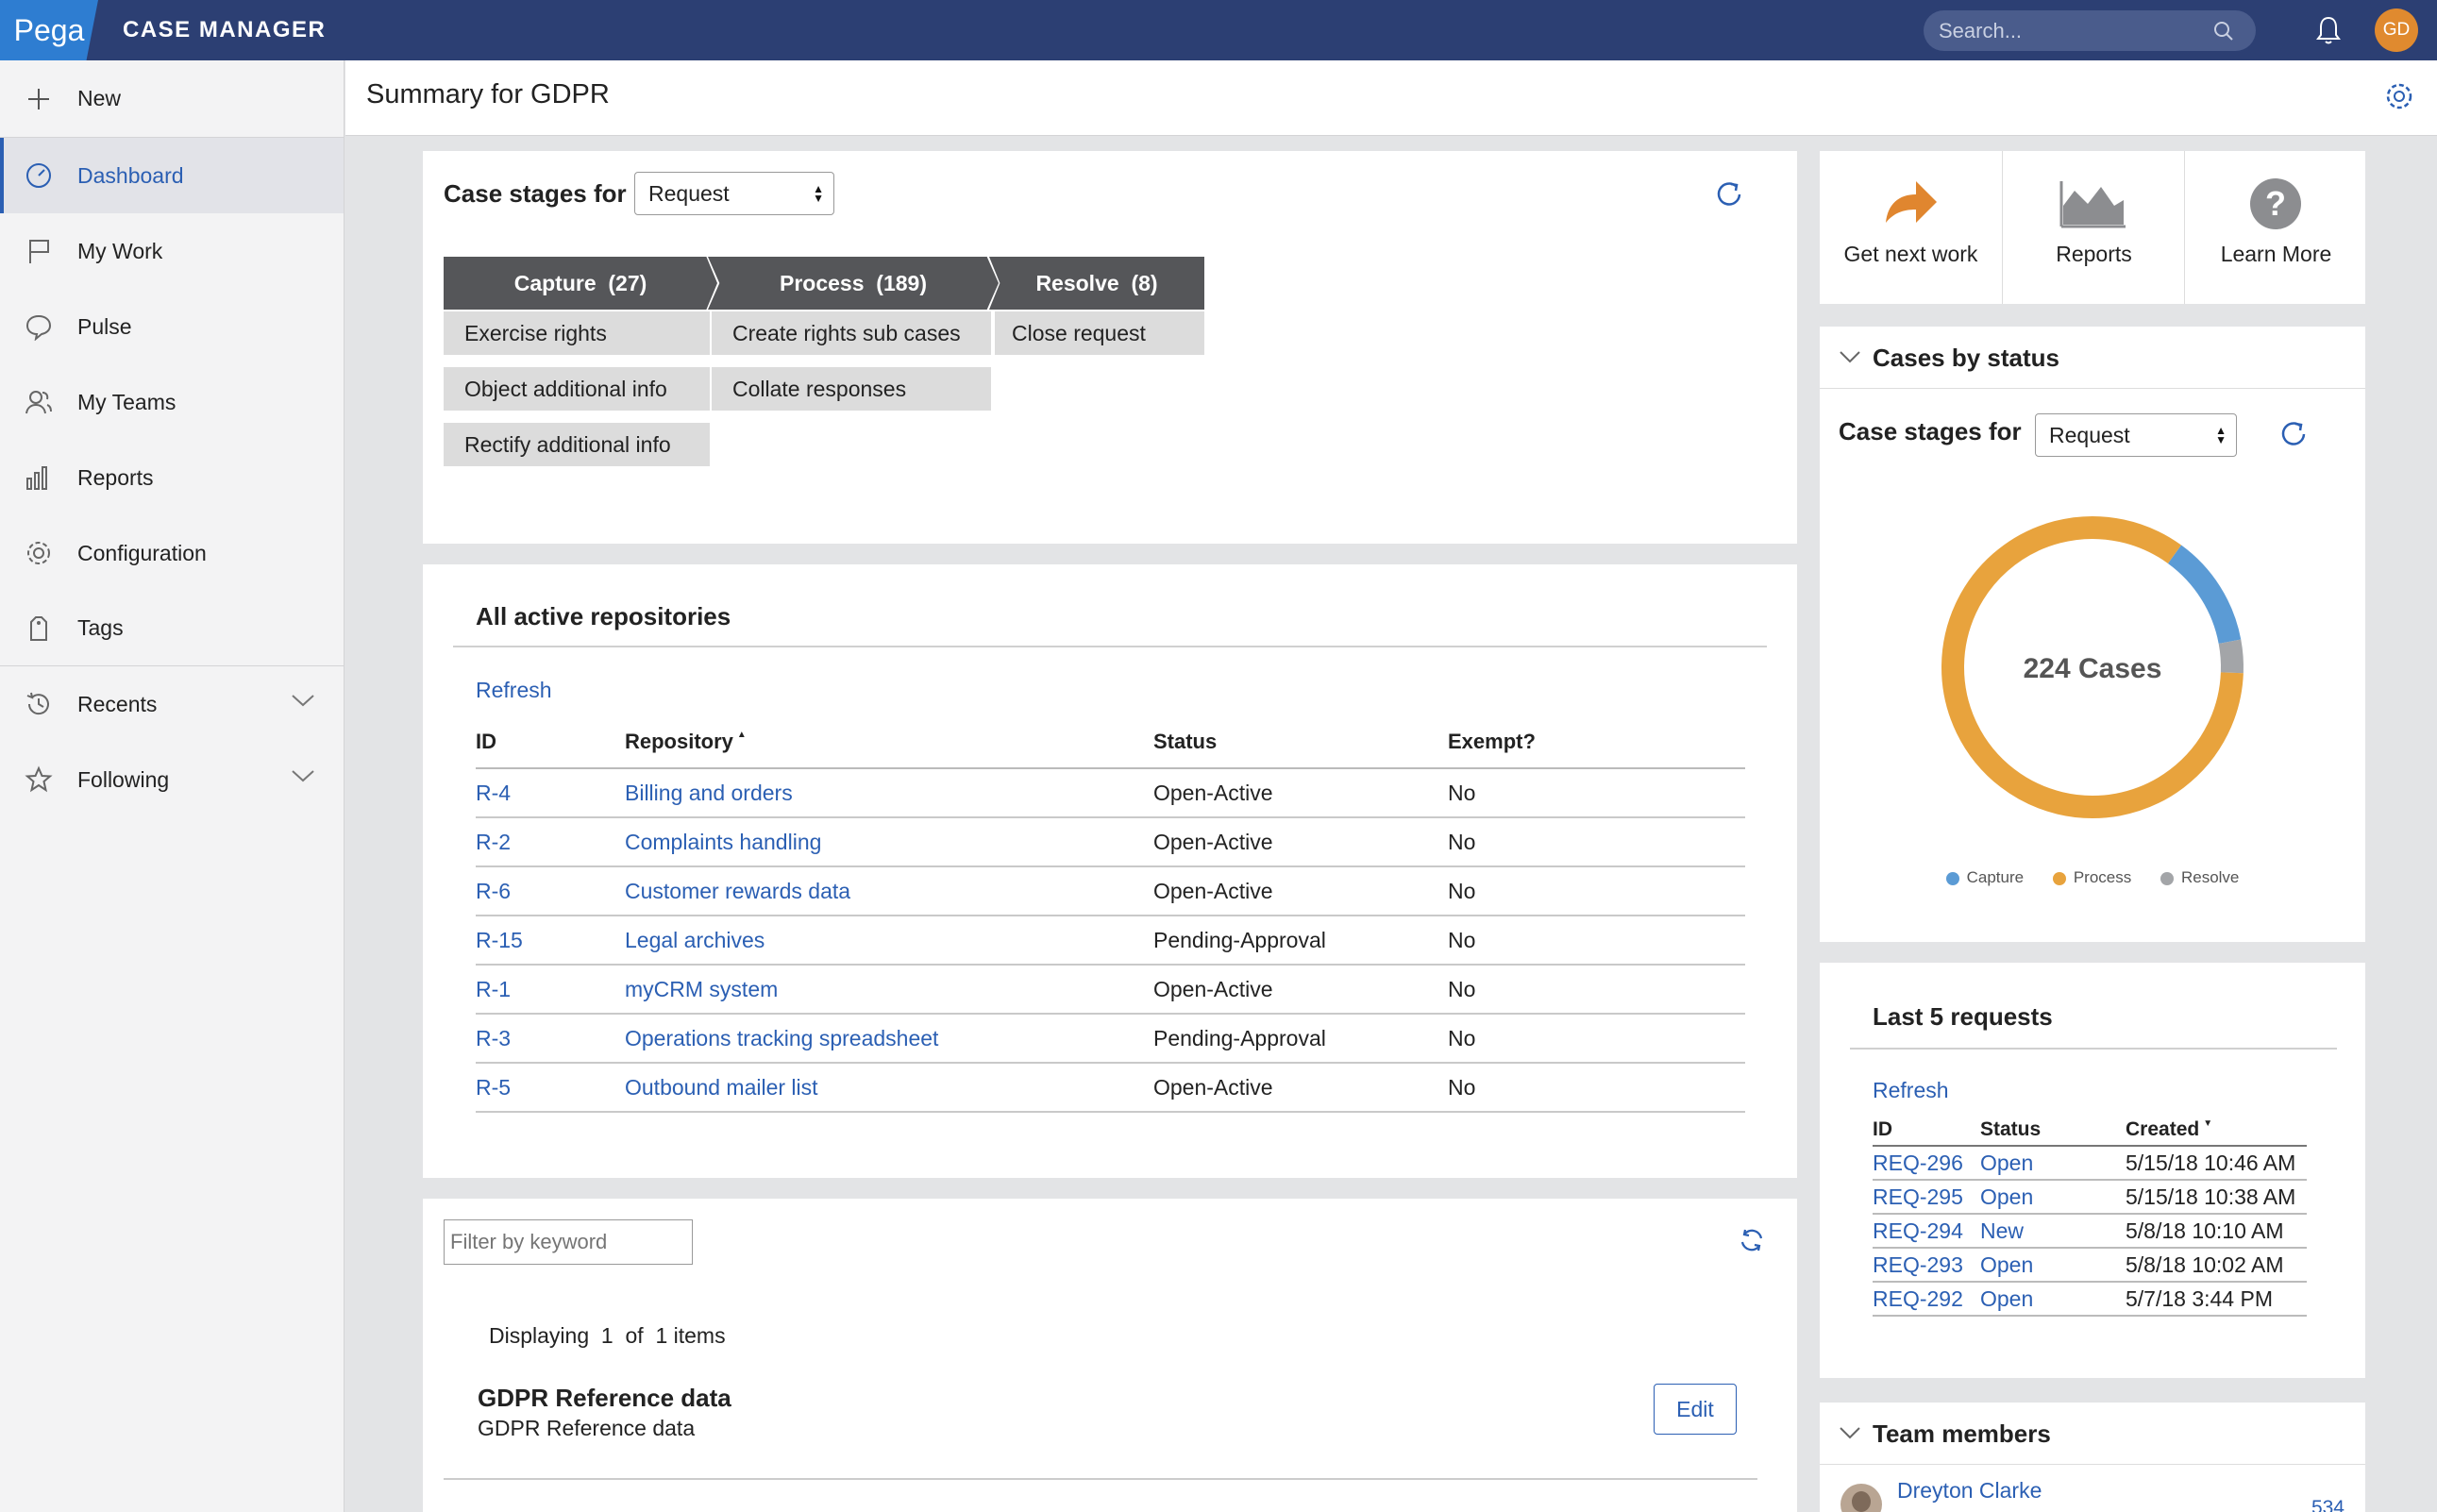 This screenshot has width=2437, height=1512. What do you see at coordinates (172, 477) in the screenshot?
I see `sidebar-item-reports: Reports` at bounding box center [172, 477].